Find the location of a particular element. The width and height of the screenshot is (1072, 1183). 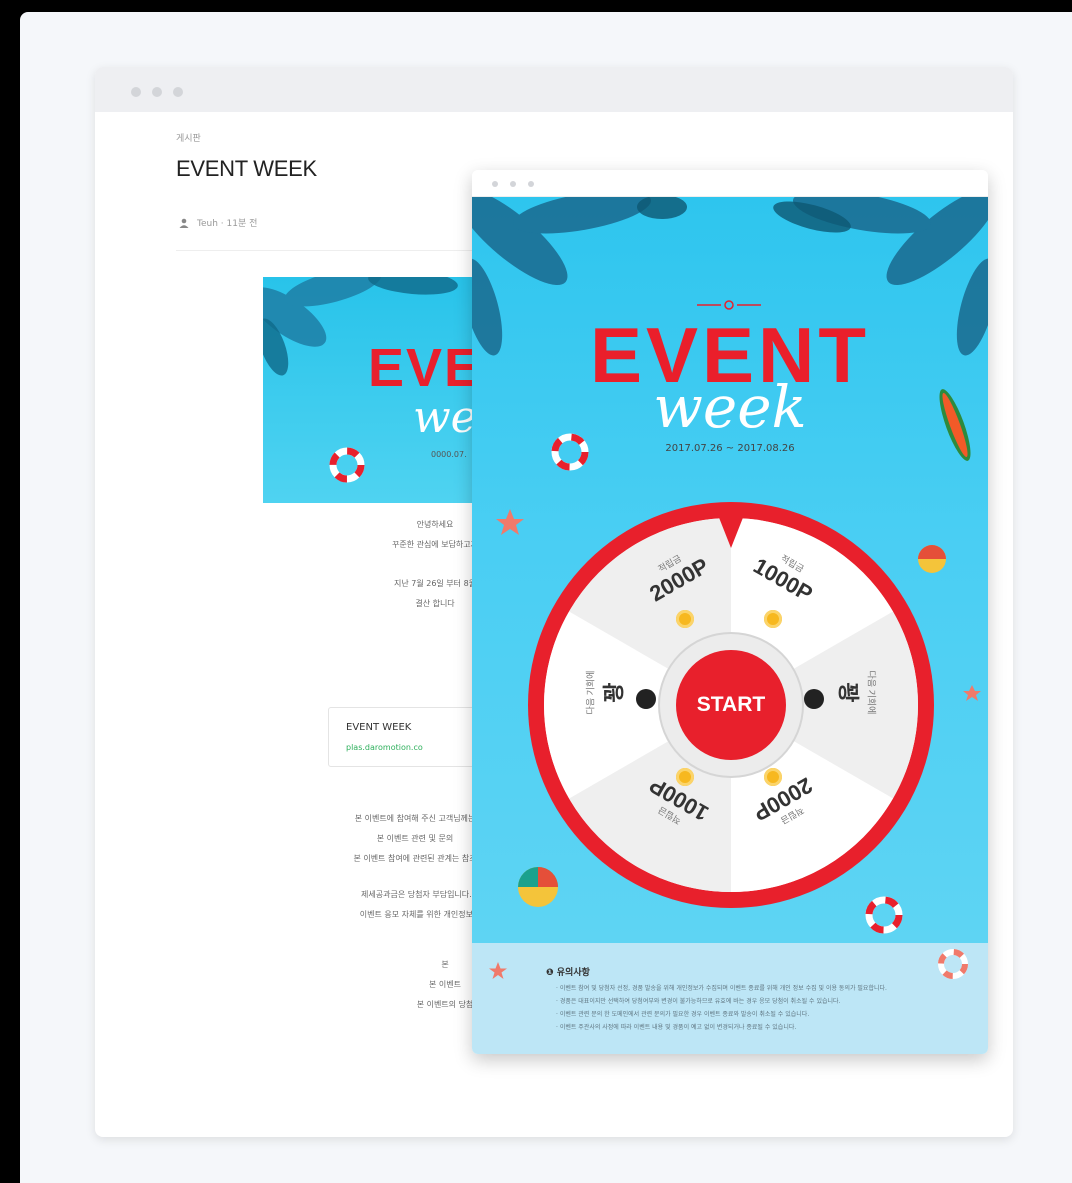

post-author-time: Teuh · 11분 전 is located at coordinates (227, 224).